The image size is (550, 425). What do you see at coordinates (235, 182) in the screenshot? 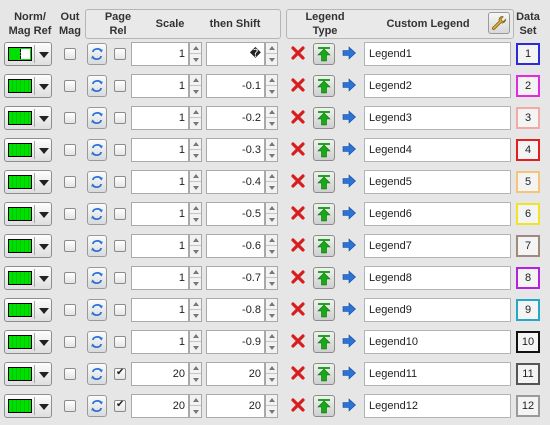
I see `shift-field: -0.4` at bounding box center [235, 182].